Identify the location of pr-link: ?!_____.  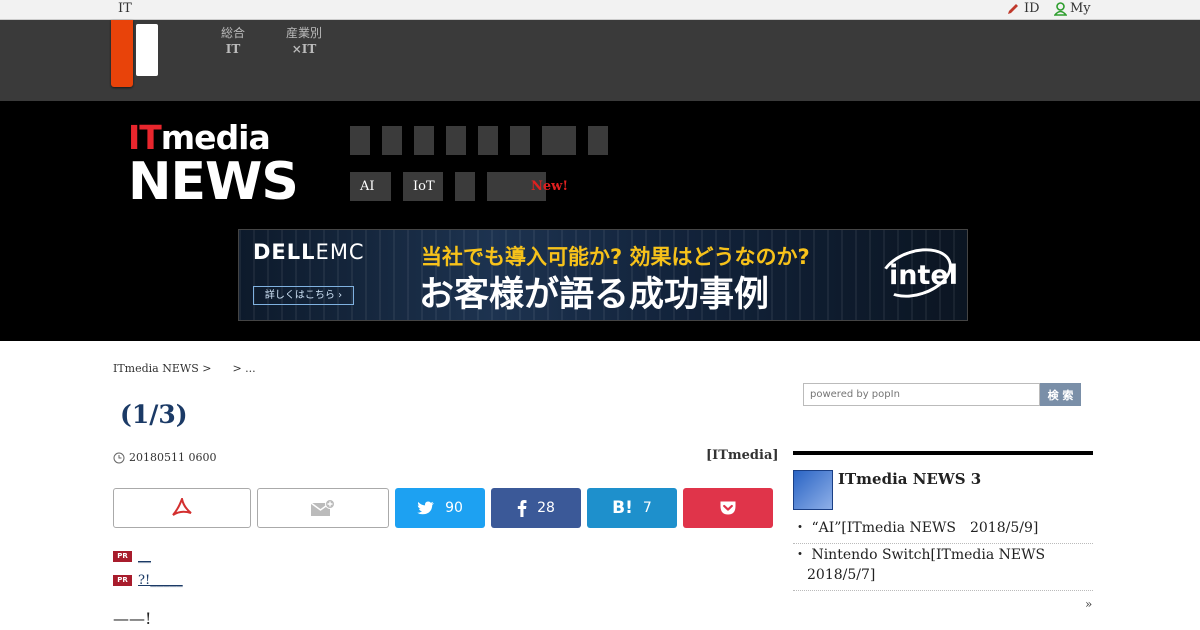
(160, 580).